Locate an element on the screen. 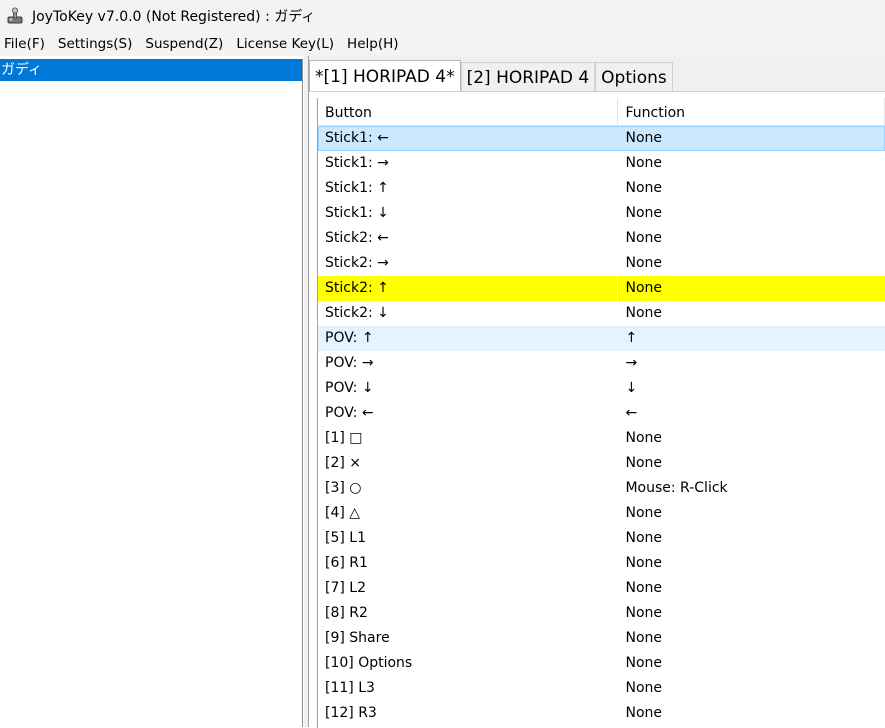  window-title: JoyToKey v7.0.0 (Not Registered) : ガディ is located at coordinates (174, 17).